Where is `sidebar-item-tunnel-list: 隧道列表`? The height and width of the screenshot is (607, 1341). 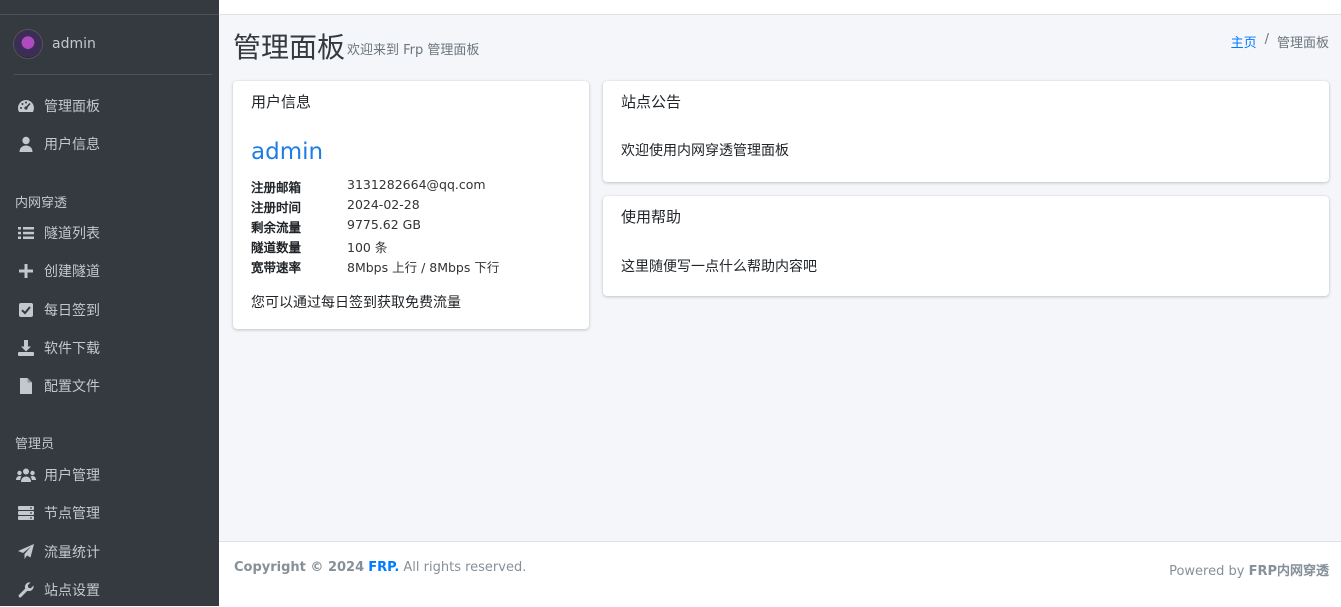
sidebar-item-tunnel-list: 隧道列表 is located at coordinates (58, 233).